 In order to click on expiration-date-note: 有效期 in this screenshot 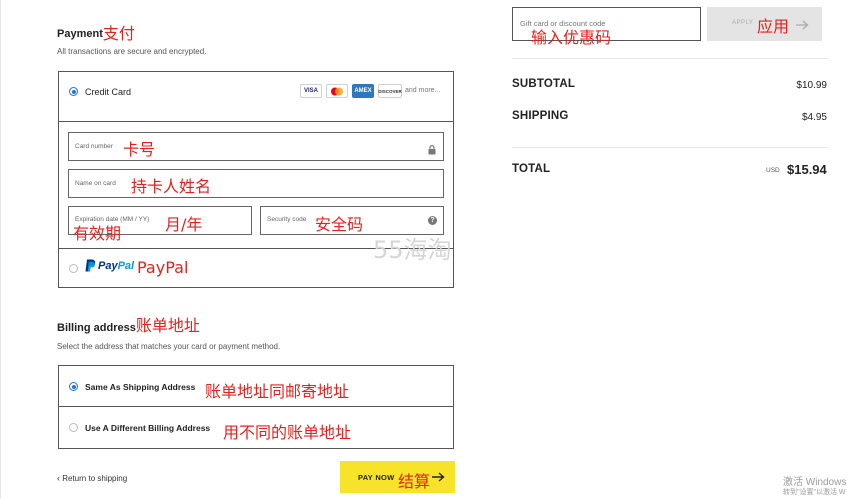, I will do `click(97, 233)`.